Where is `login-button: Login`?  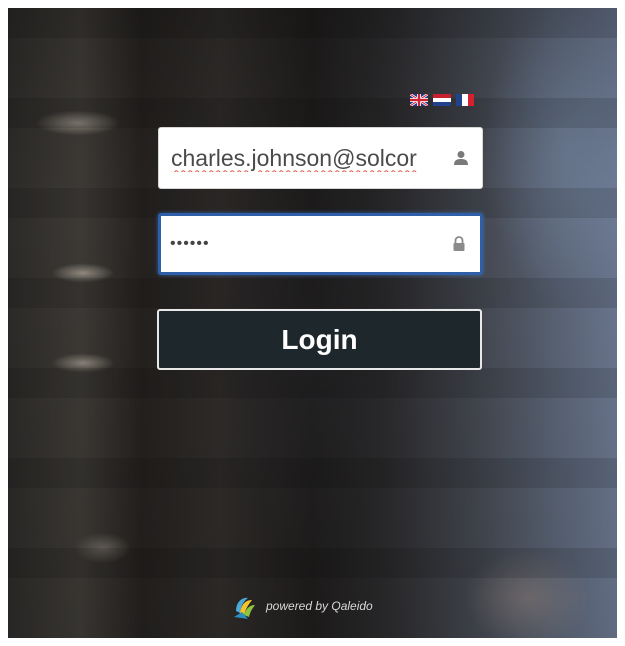 login-button: Login is located at coordinates (319, 339).